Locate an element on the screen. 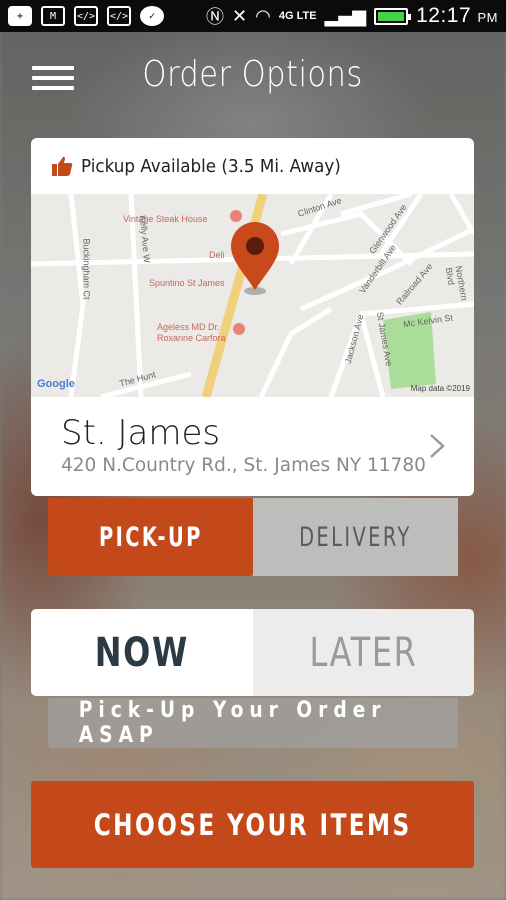  store-name: St. James is located at coordinates (141, 433).